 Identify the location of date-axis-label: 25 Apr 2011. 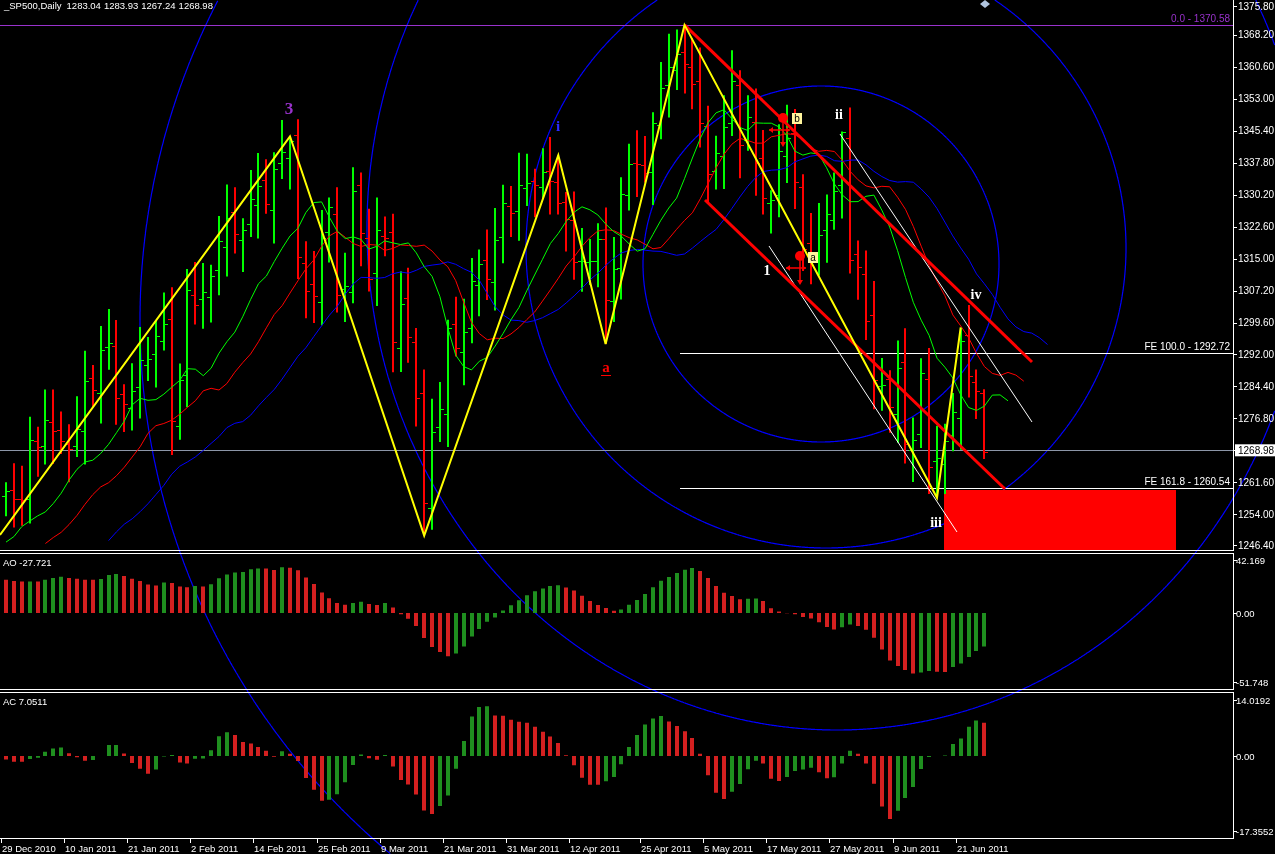
(666, 848).